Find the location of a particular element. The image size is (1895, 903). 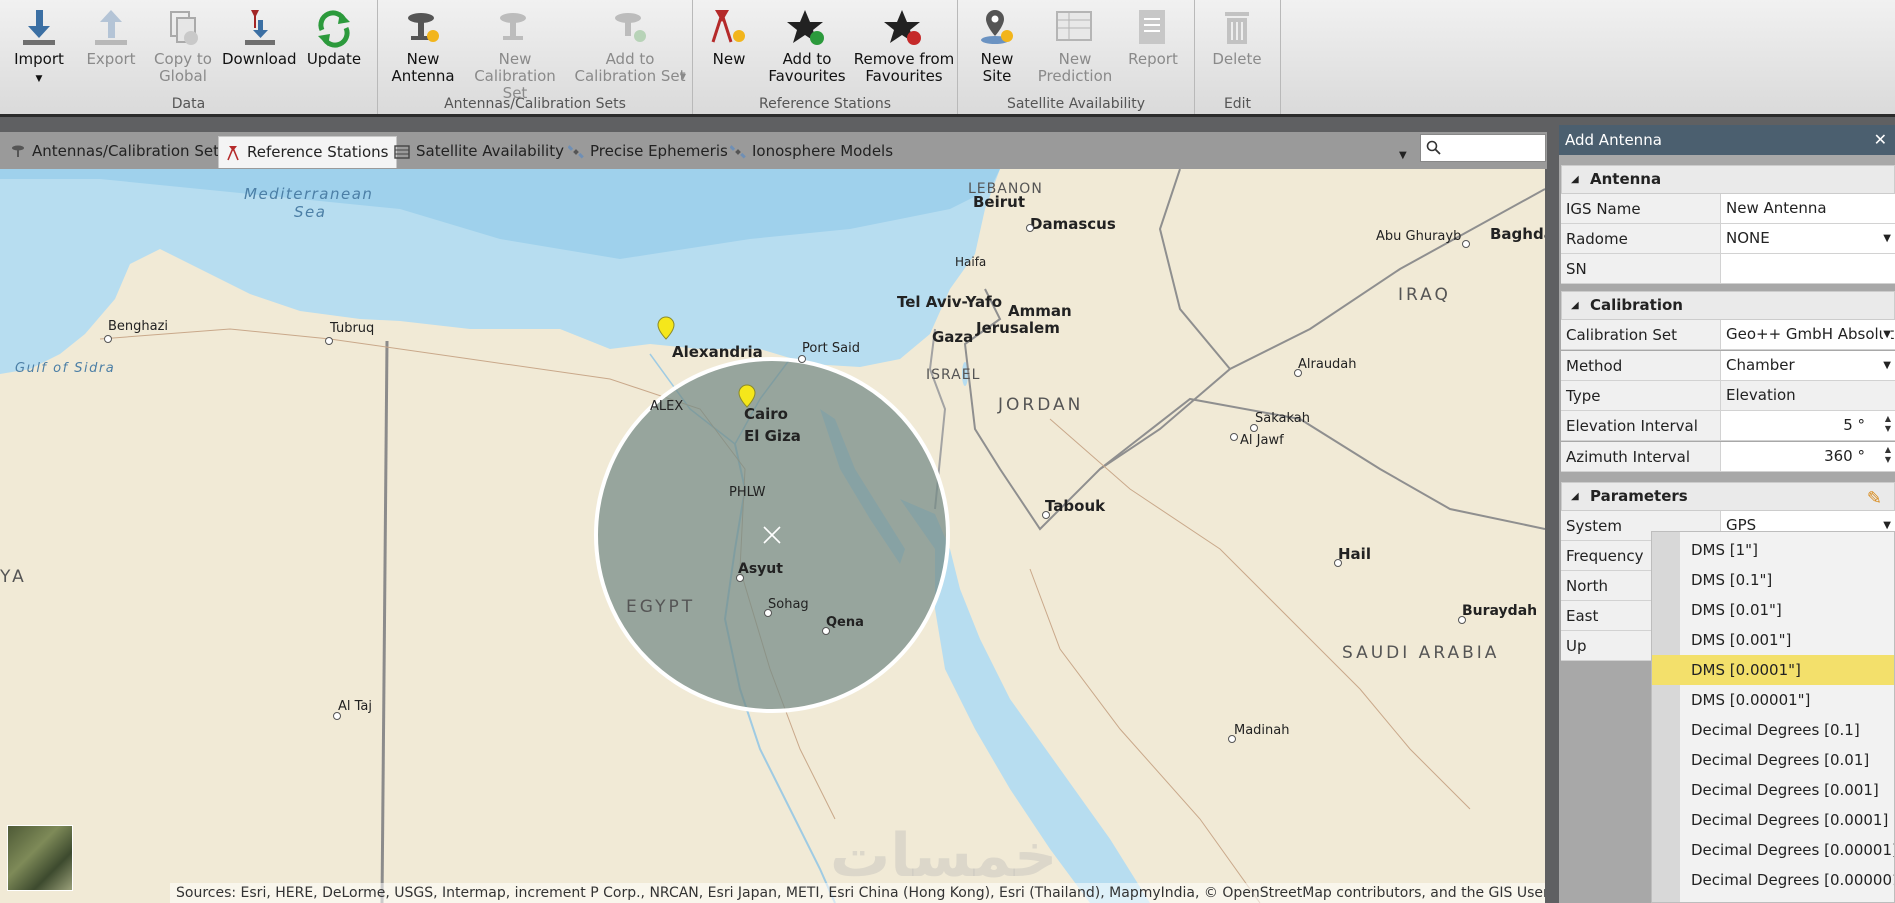

radome-select: NONE ▼ is located at coordinates (1807, 238).